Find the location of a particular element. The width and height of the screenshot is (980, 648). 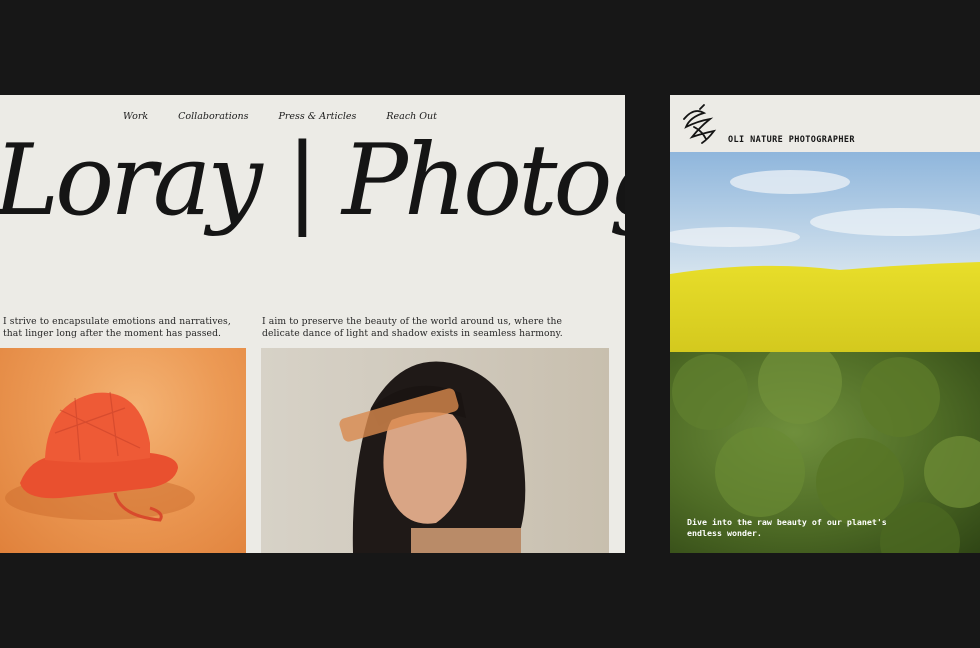

nav-work: Work is located at coordinates (135, 116).